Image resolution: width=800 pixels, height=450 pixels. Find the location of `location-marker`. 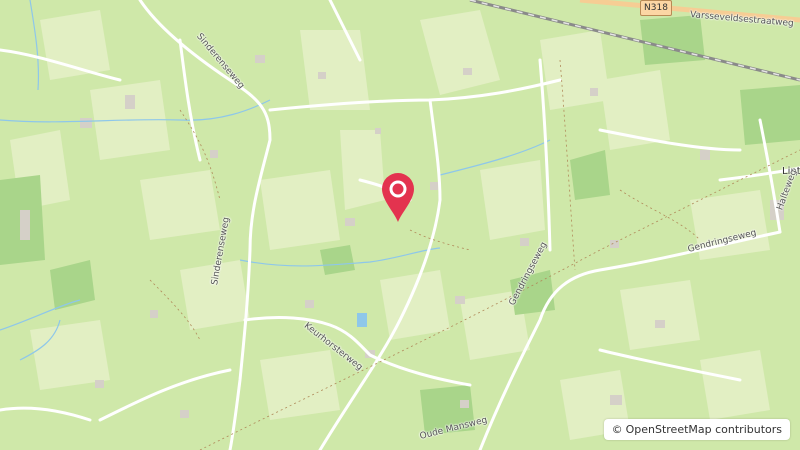

location-marker is located at coordinates (398, 198).